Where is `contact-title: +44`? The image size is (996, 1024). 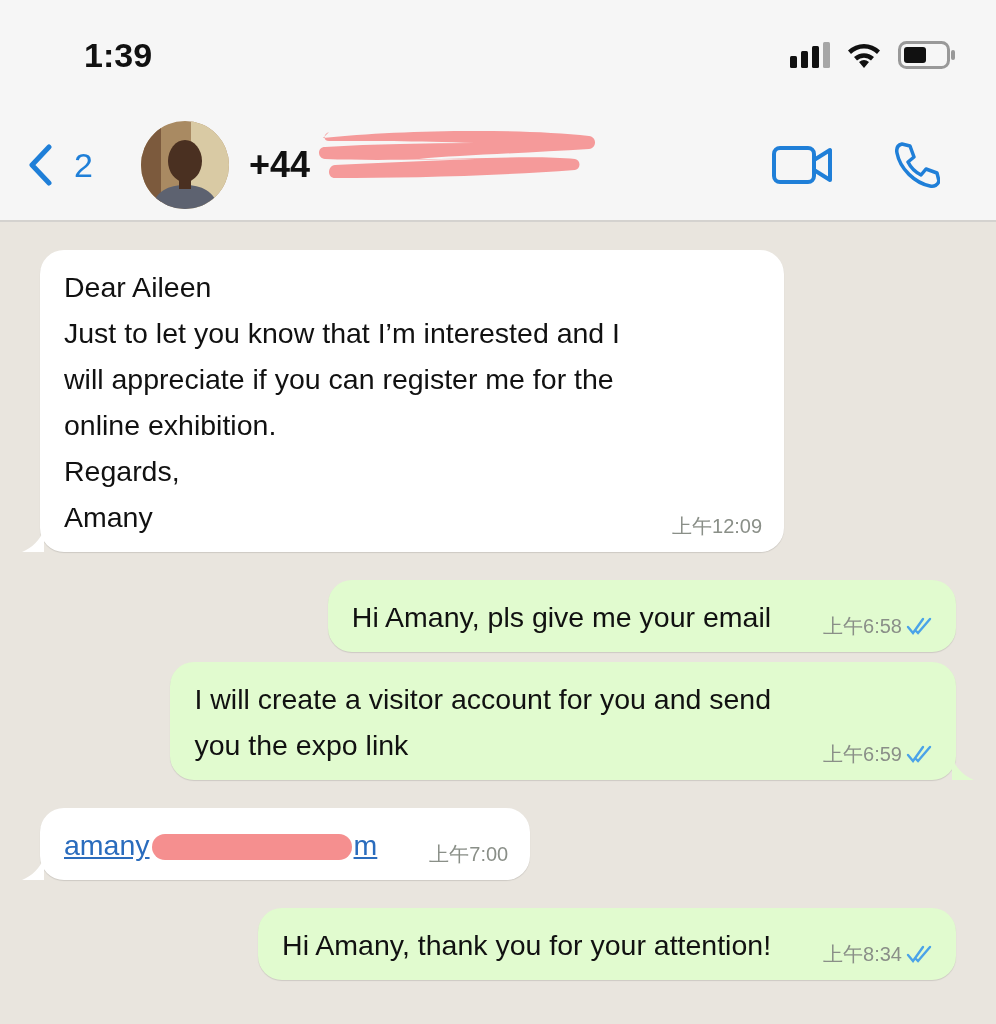
contact-title: +44 is located at coordinates (279, 164).